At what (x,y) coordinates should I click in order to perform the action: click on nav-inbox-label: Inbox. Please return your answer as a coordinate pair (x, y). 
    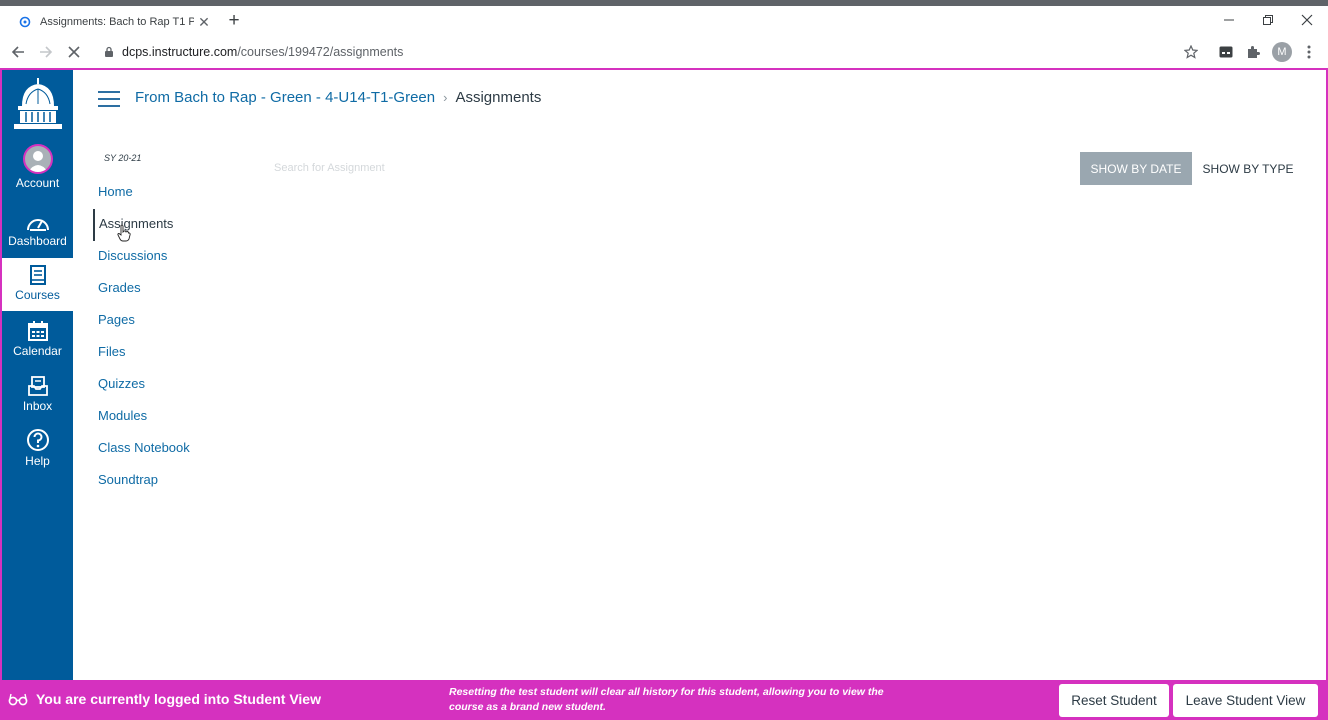
    Looking at the image, I should click on (37, 406).